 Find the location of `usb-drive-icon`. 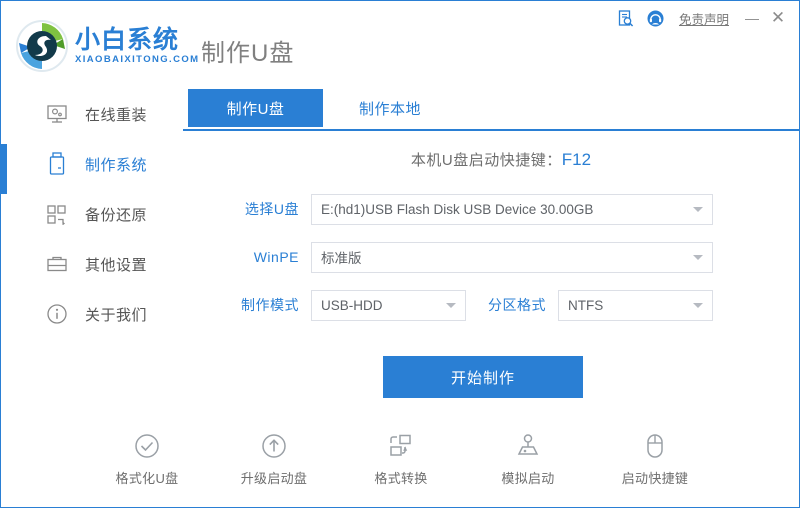

usb-drive-icon is located at coordinates (57, 164).